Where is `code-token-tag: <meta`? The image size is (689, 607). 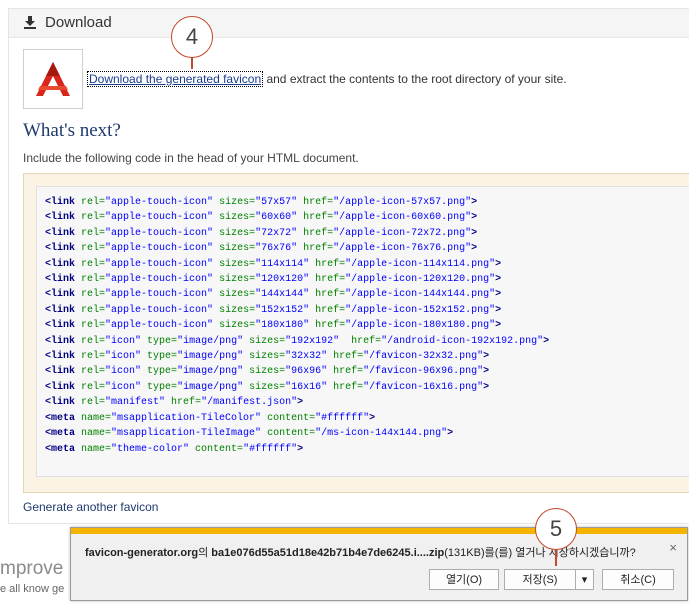 code-token-tag: <meta is located at coordinates (63, 449).